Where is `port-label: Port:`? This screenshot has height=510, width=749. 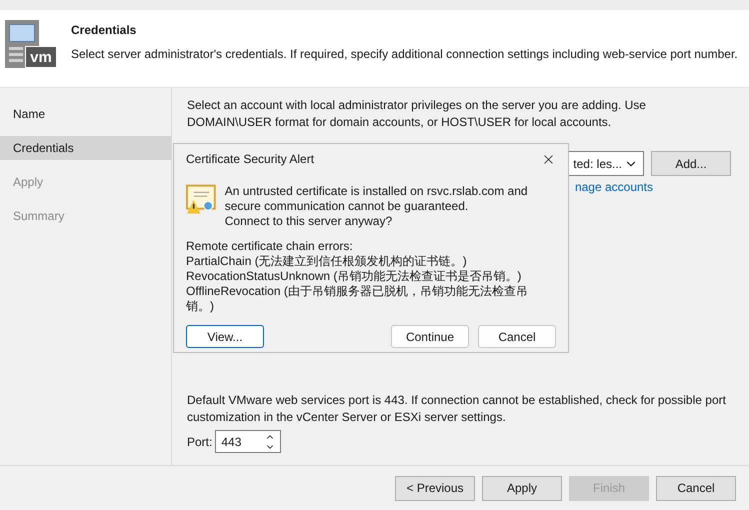
port-label: Port: is located at coordinates (199, 442).